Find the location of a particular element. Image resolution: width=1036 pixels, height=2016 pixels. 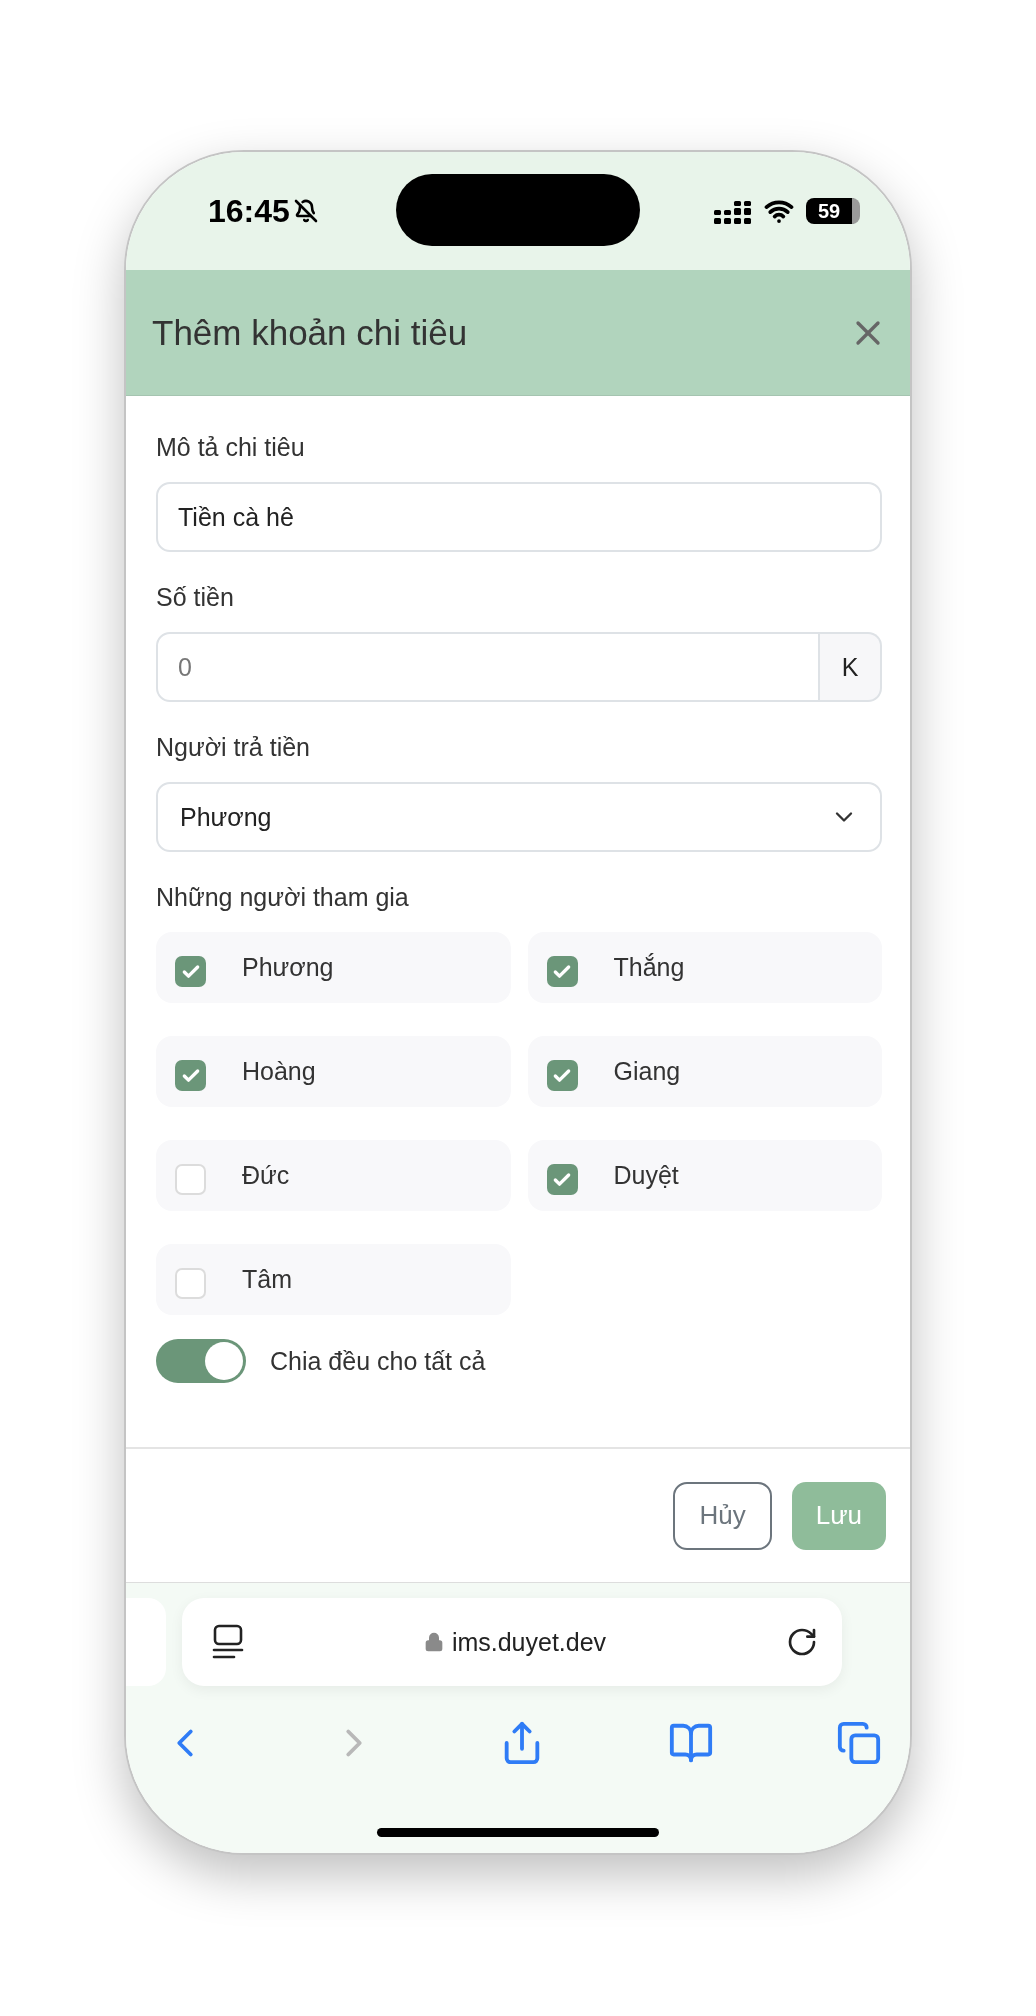

toggle-switch is located at coordinates (201, 1361).